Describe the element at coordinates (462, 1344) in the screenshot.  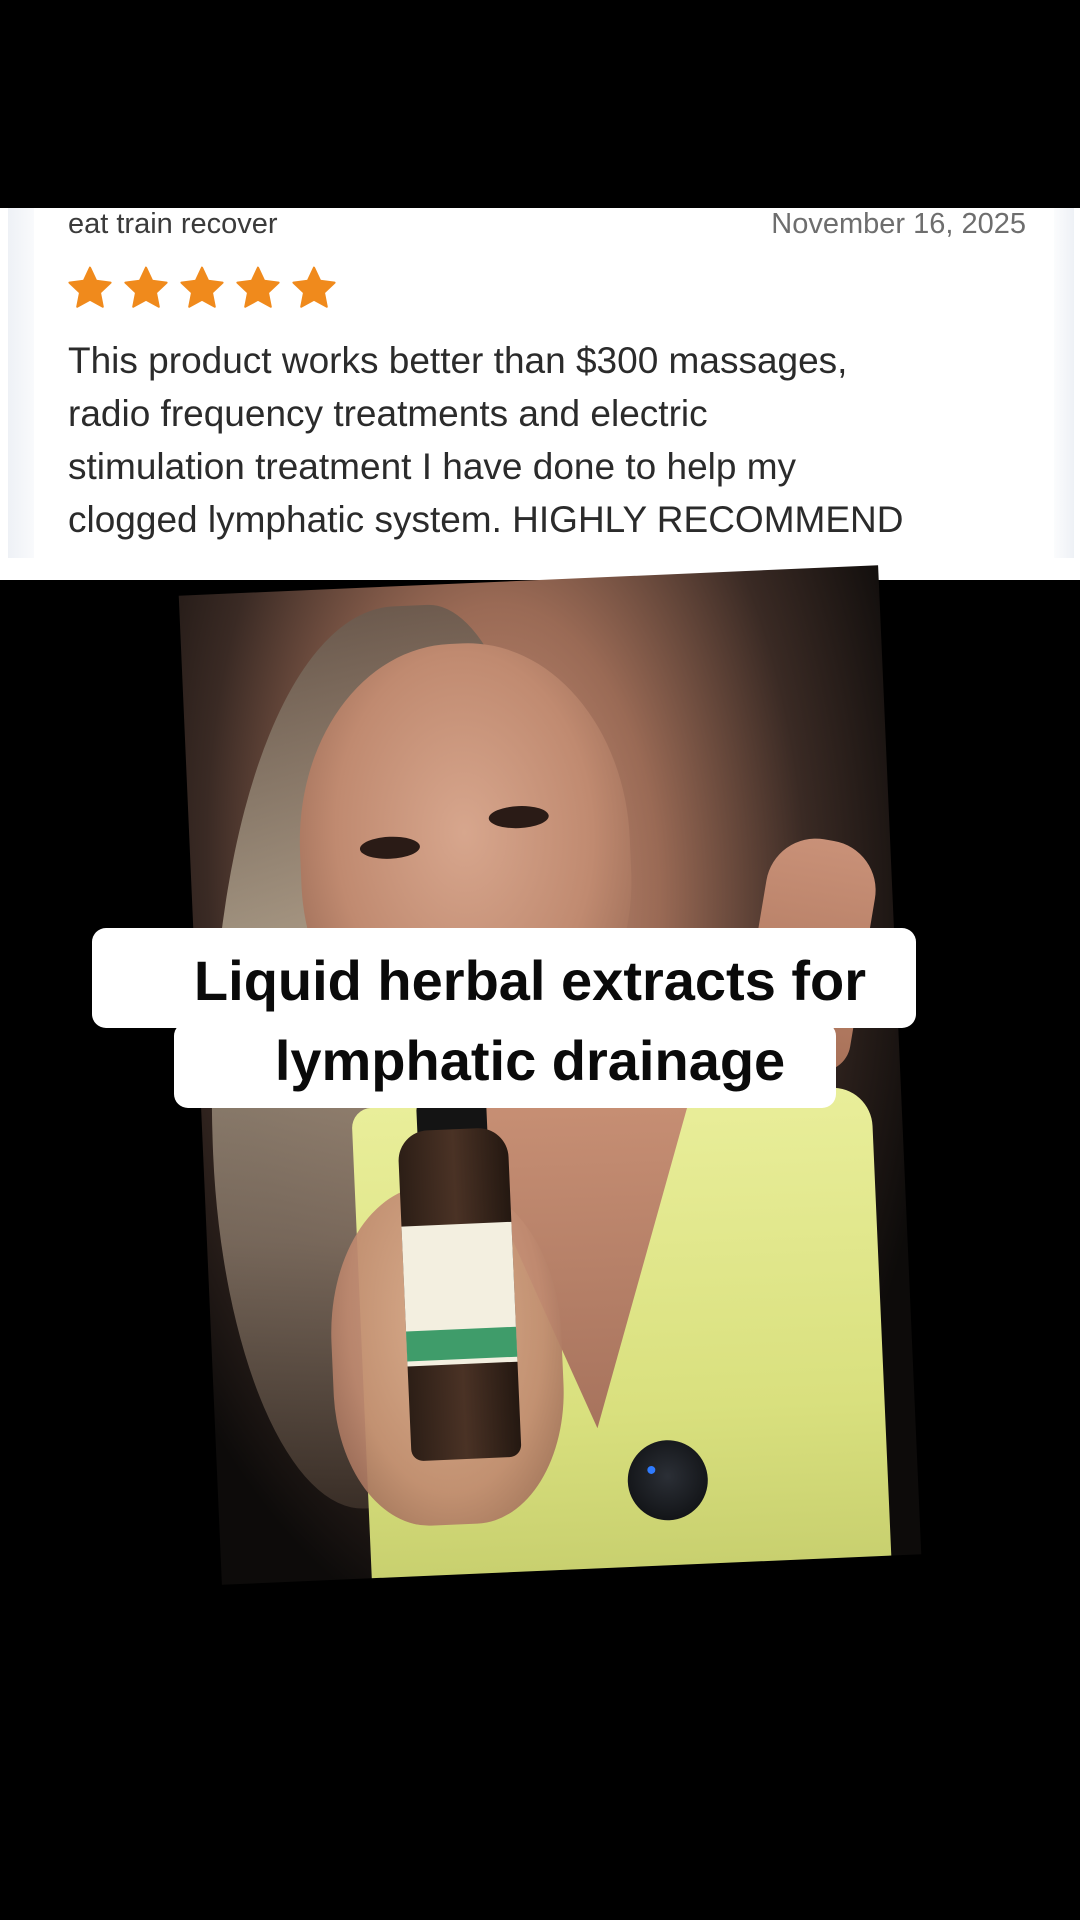
I see `bottle-label-band` at that location.